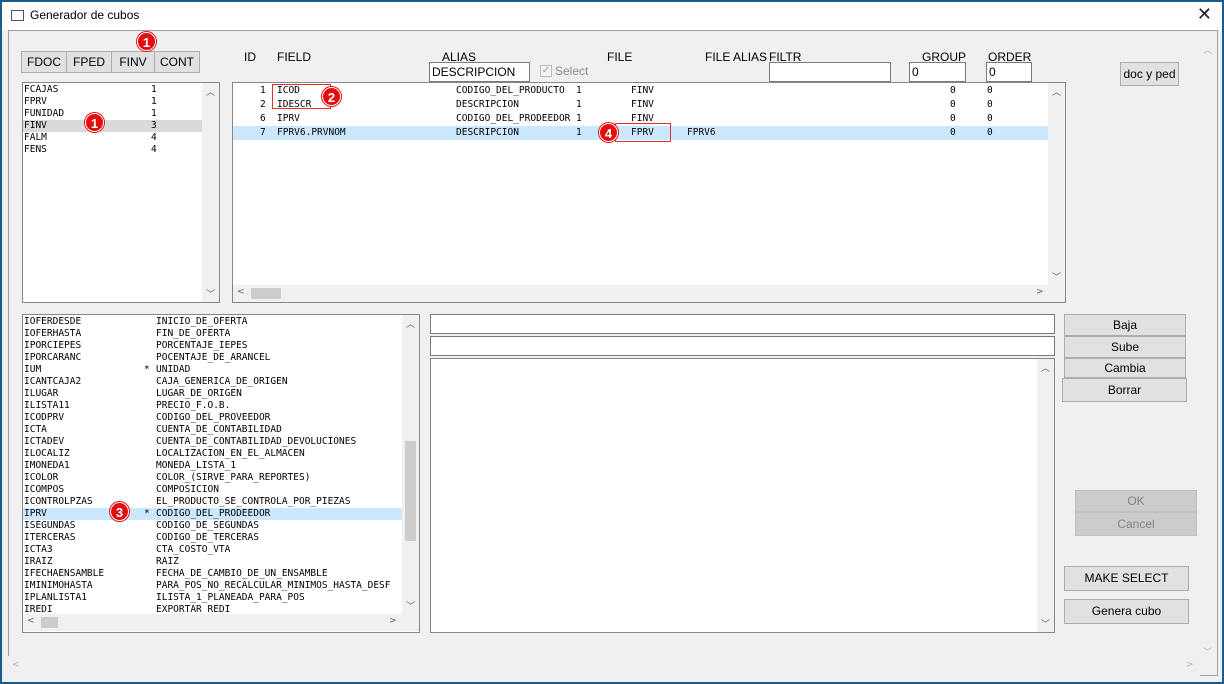 This screenshot has height=684, width=1224. Describe the element at coordinates (212, 598) in the screenshot. I see `list-item: IPLANLISTA1 ILISTA_1_PLANEADA_PARA_POS` at that location.